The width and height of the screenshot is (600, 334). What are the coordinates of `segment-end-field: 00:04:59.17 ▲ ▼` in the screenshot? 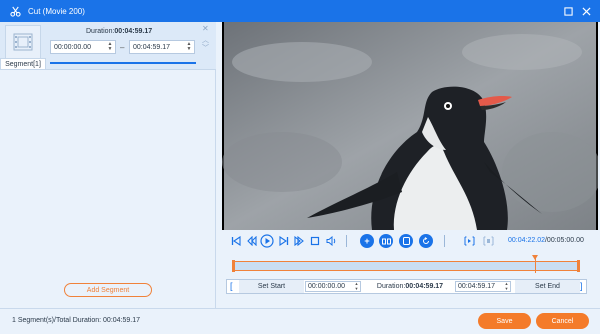 It's located at (162, 47).